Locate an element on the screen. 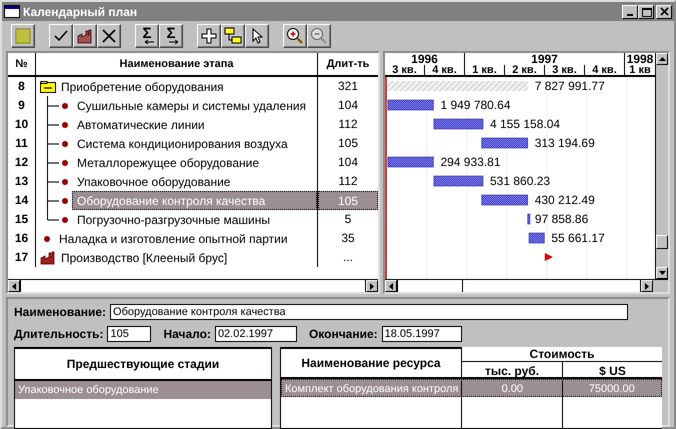 This screenshot has height=429, width=676. row-number: 17 is located at coordinates (22, 257).